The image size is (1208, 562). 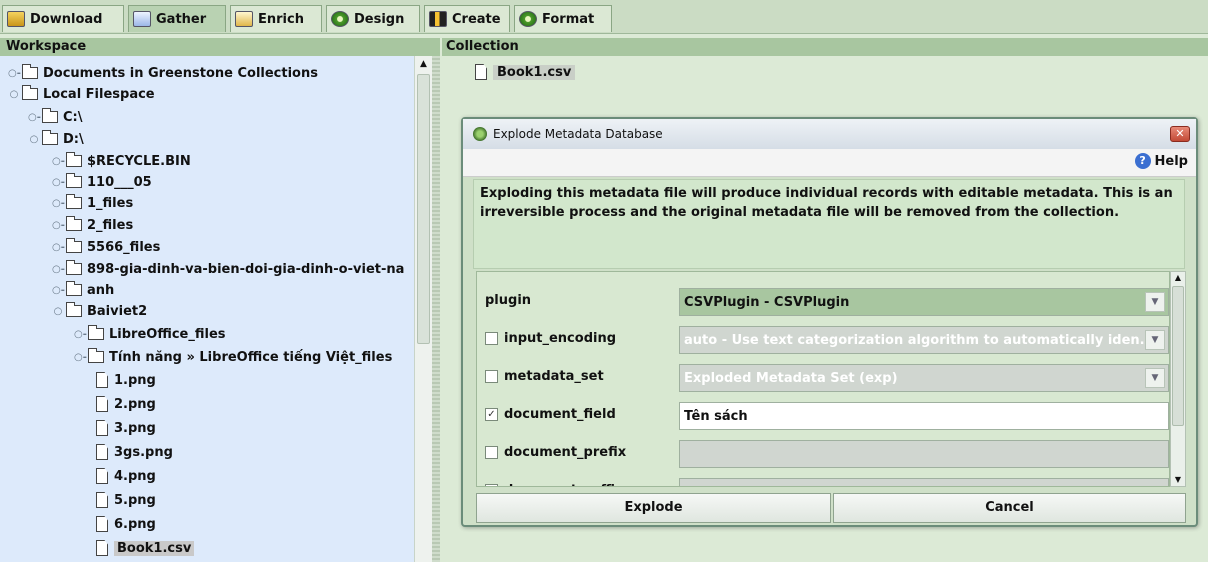 I want to click on tree-node-anh: ○- anh, so click(x=83, y=290).